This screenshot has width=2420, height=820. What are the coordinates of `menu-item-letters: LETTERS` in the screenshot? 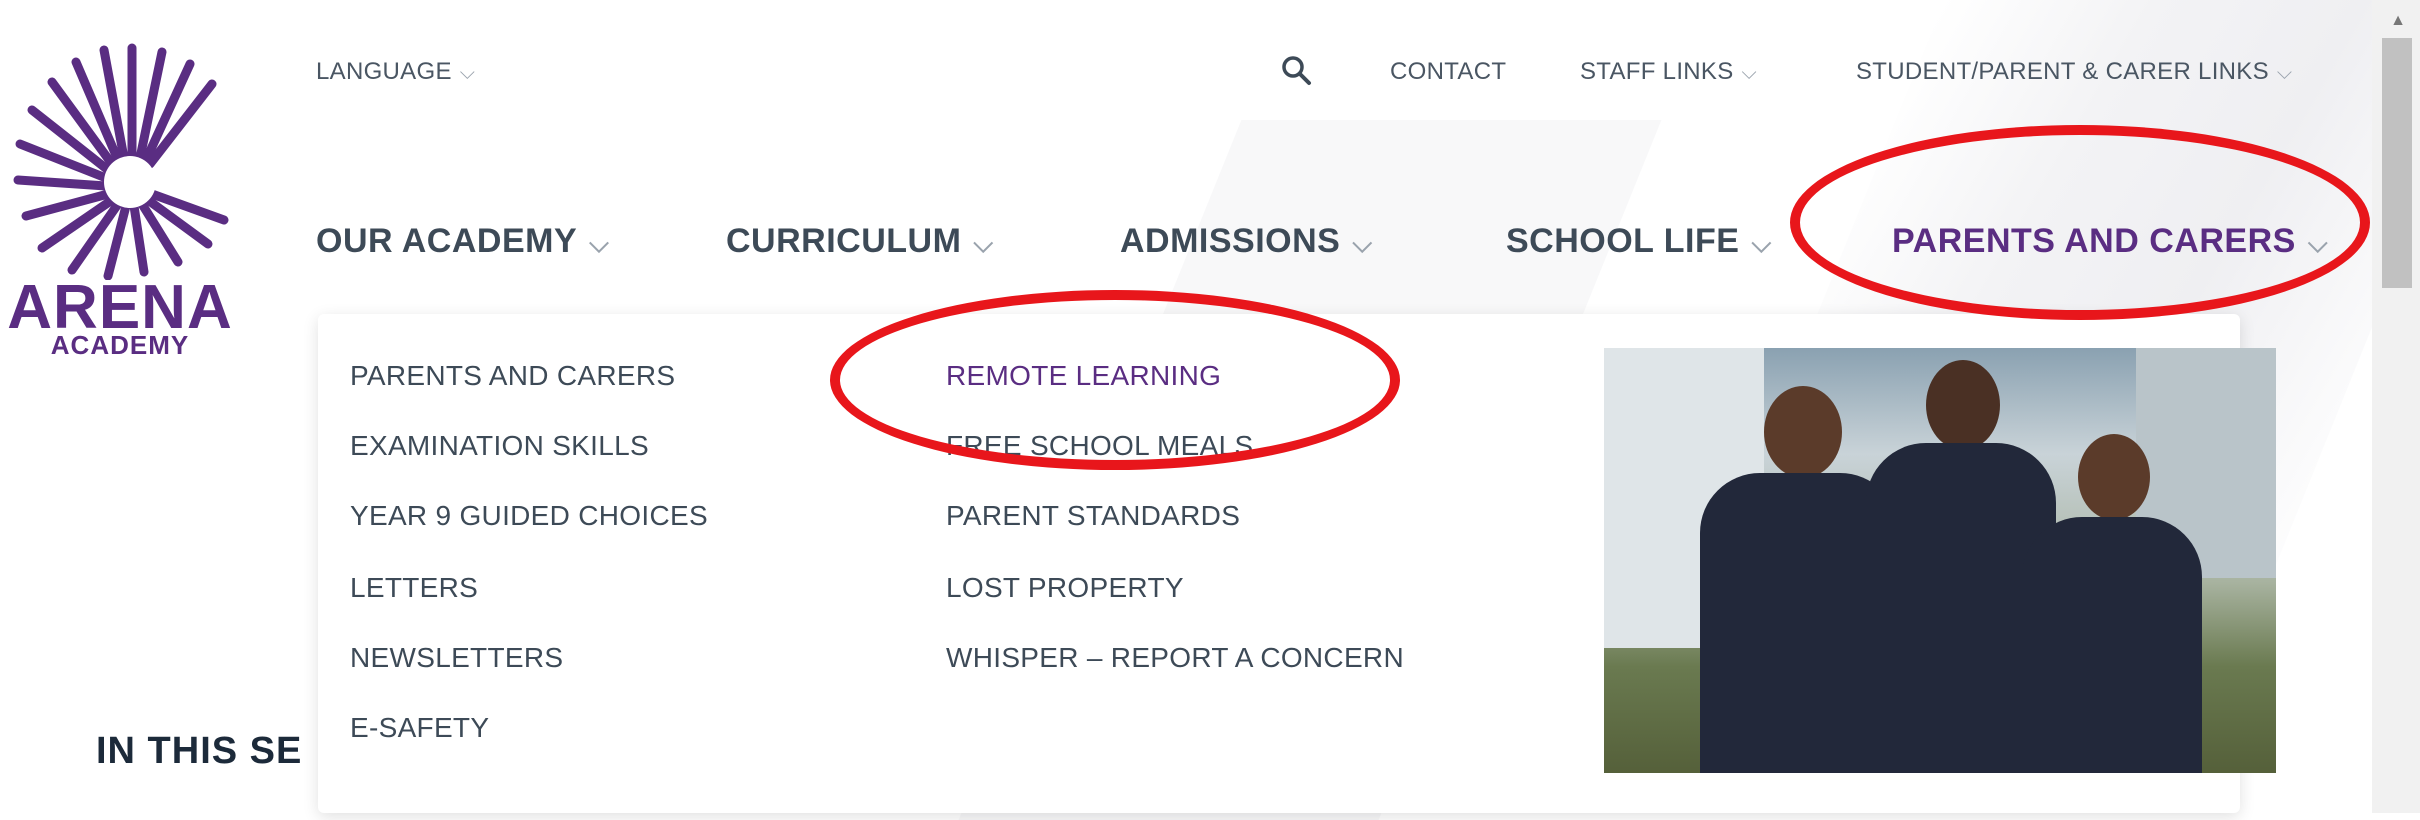 It's located at (414, 588).